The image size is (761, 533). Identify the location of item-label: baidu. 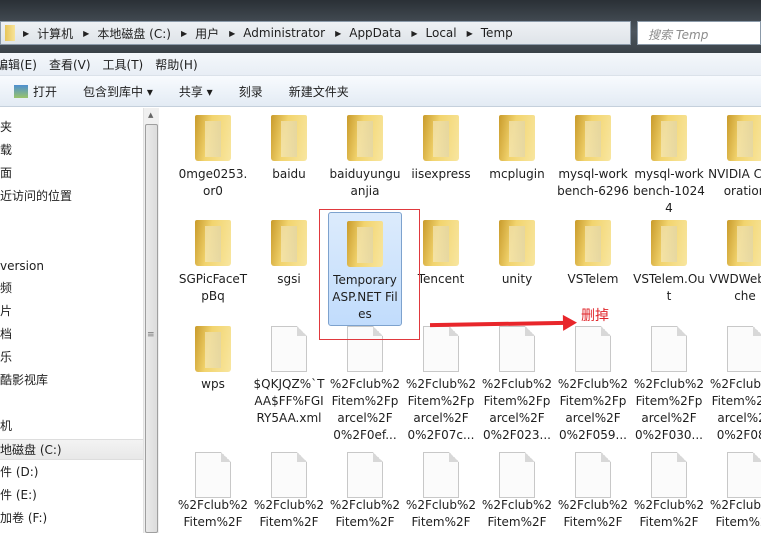
(289, 174).